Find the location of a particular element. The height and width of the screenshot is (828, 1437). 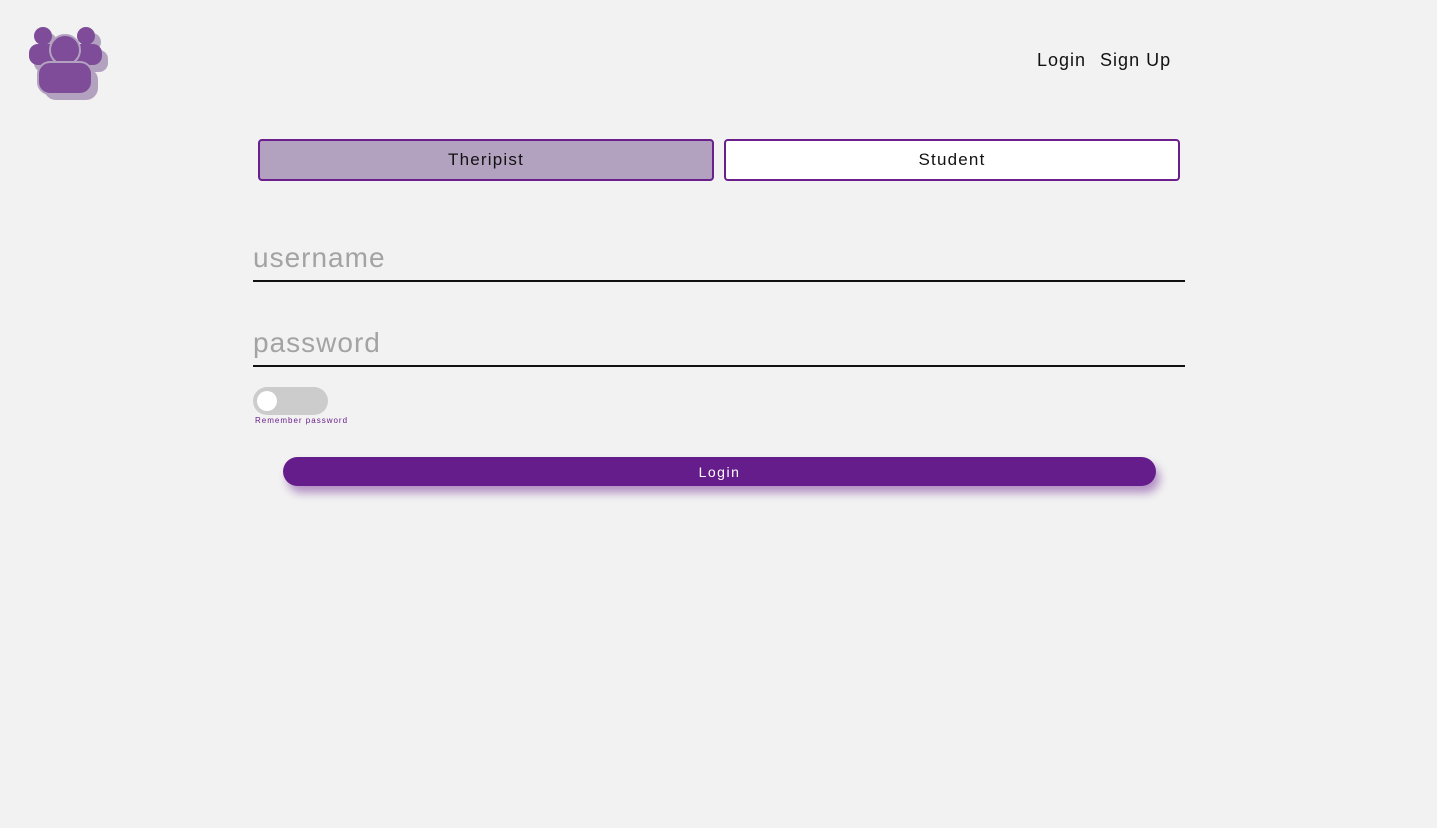

therapist-role-button: Theripist is located at coordinates (486, 160).